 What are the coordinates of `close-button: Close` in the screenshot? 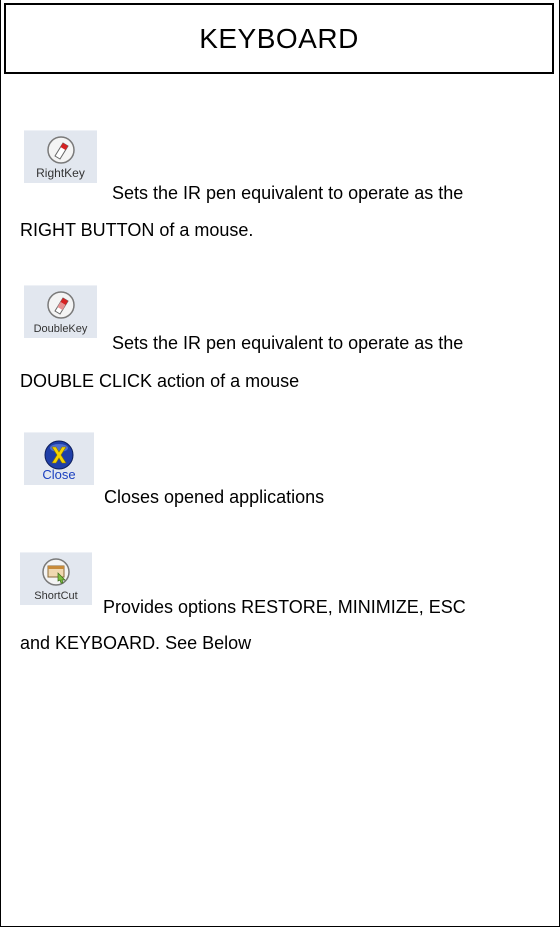 It's located at (59, 458).